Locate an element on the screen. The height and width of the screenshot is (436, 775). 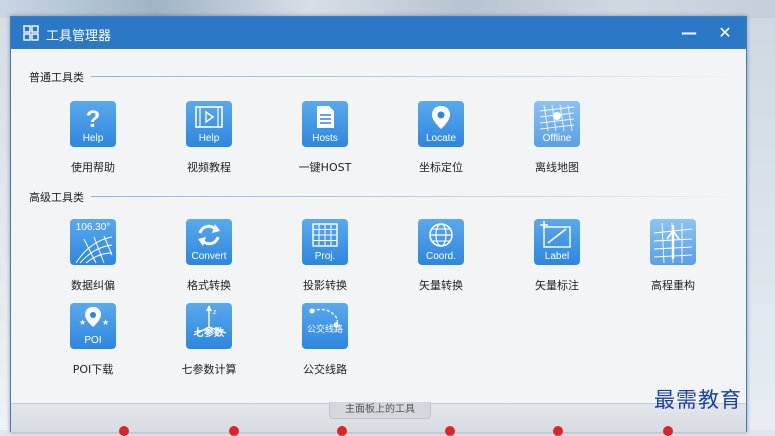
tool-seven-parameter: z 七参数 七参数计算 is located at coordinates (209, 343).